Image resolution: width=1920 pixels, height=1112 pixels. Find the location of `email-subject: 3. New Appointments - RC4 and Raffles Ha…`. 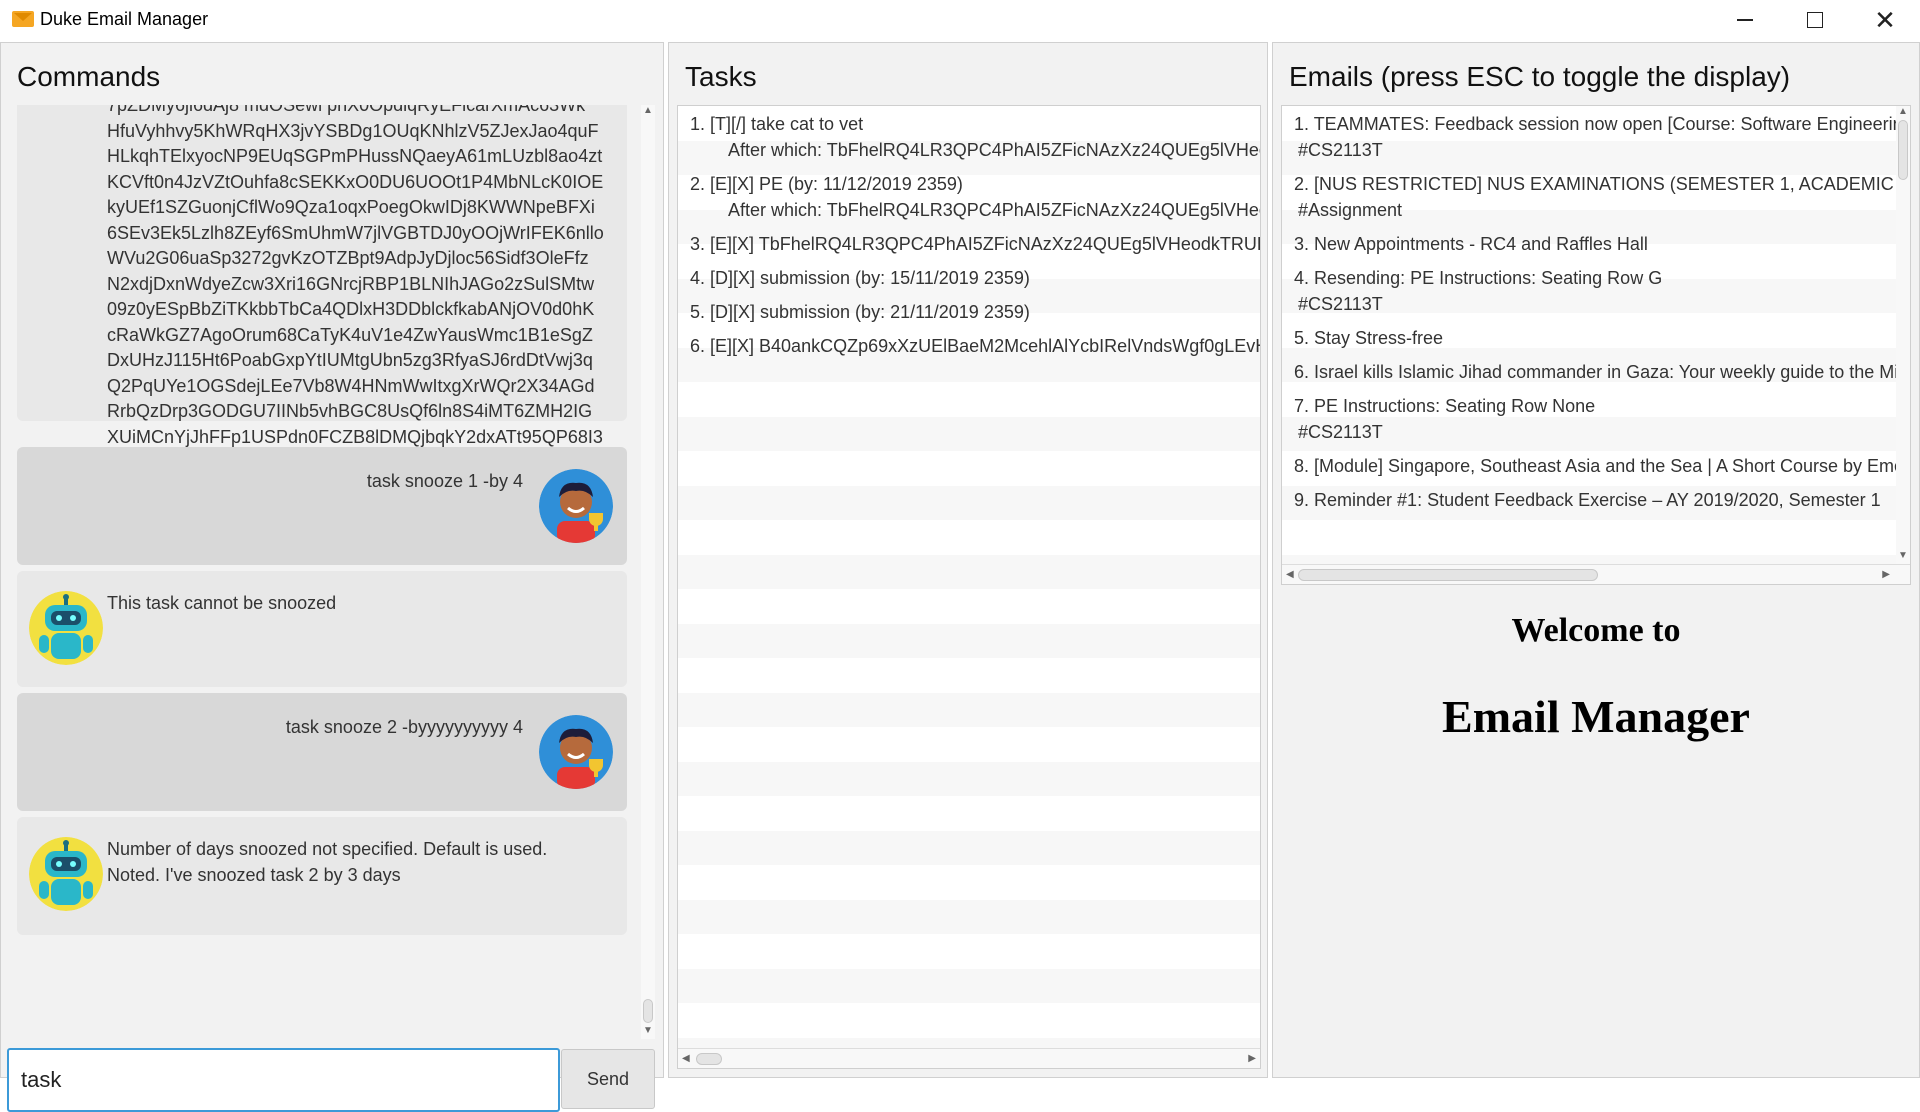

email-subject: 3. New Appointments - RC4 and Raffles Ha… is located at coordinates (1471, 244).